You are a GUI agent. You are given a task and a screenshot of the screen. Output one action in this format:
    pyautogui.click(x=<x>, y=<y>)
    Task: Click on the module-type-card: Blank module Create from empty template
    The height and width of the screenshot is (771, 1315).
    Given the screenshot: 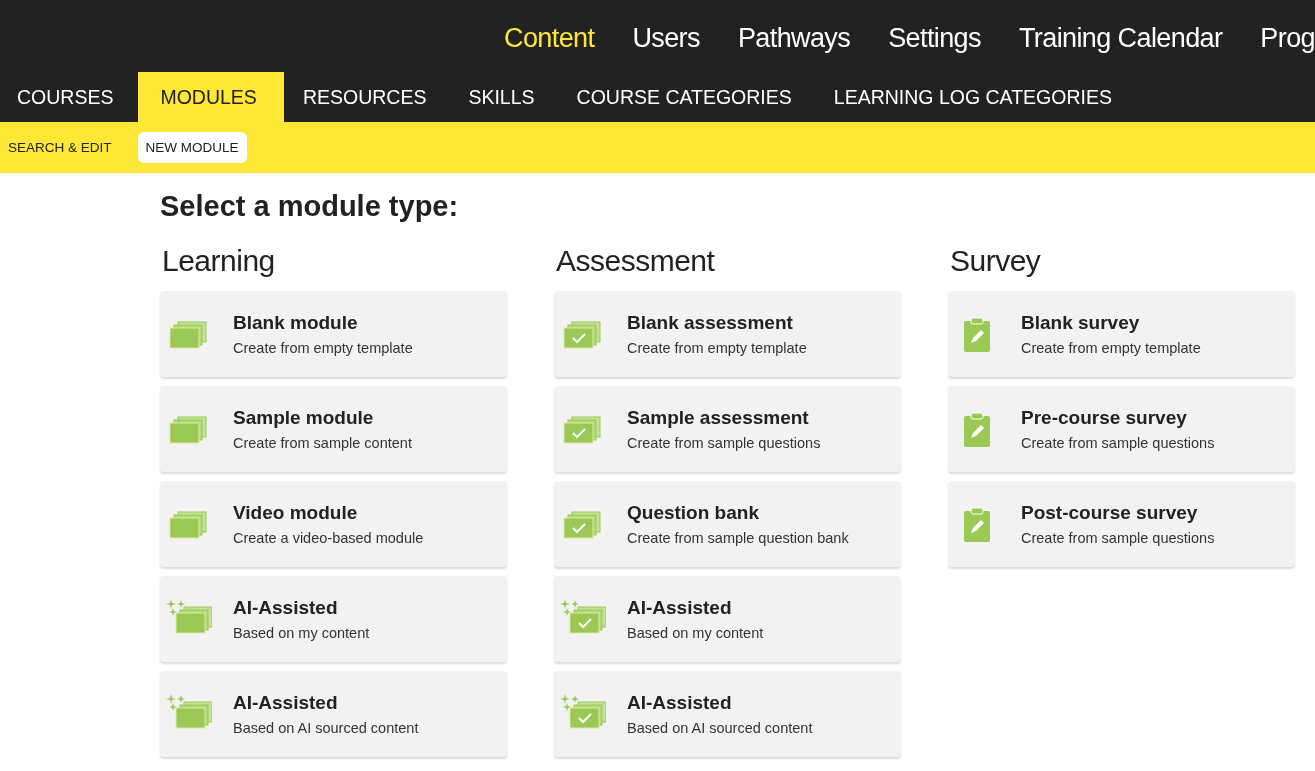 What is the action you would take?
    pyautogui.click(x=333, y=334)
    